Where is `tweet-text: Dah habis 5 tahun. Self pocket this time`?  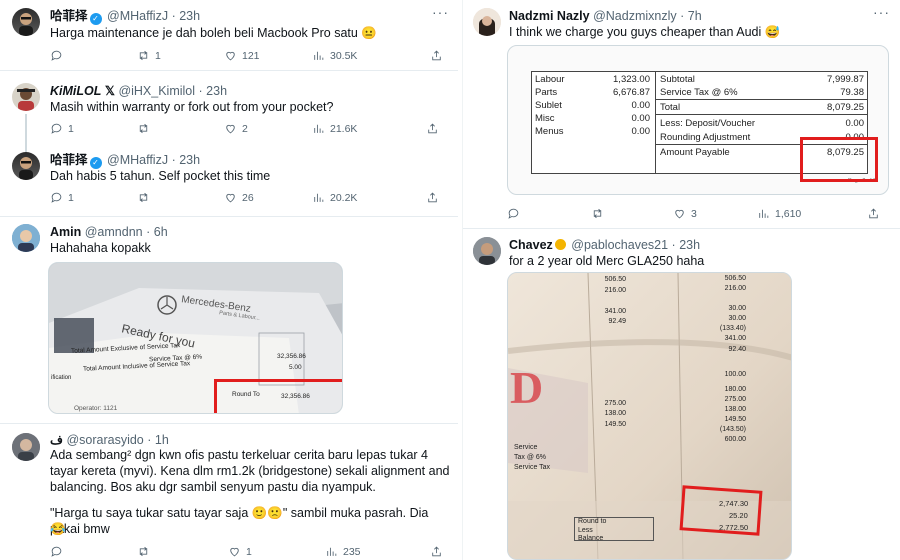 tweet-text: Dah habis 5 tahun. Self pocket this time is located at coordinates (160, 176).